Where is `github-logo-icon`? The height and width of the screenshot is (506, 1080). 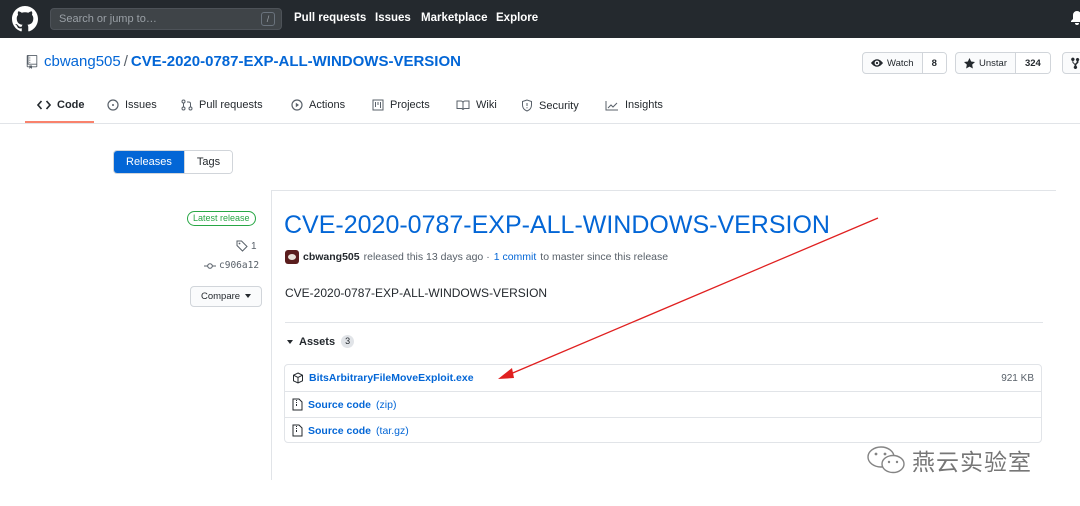 github-logo-icon is located at coordinates (25, 19).